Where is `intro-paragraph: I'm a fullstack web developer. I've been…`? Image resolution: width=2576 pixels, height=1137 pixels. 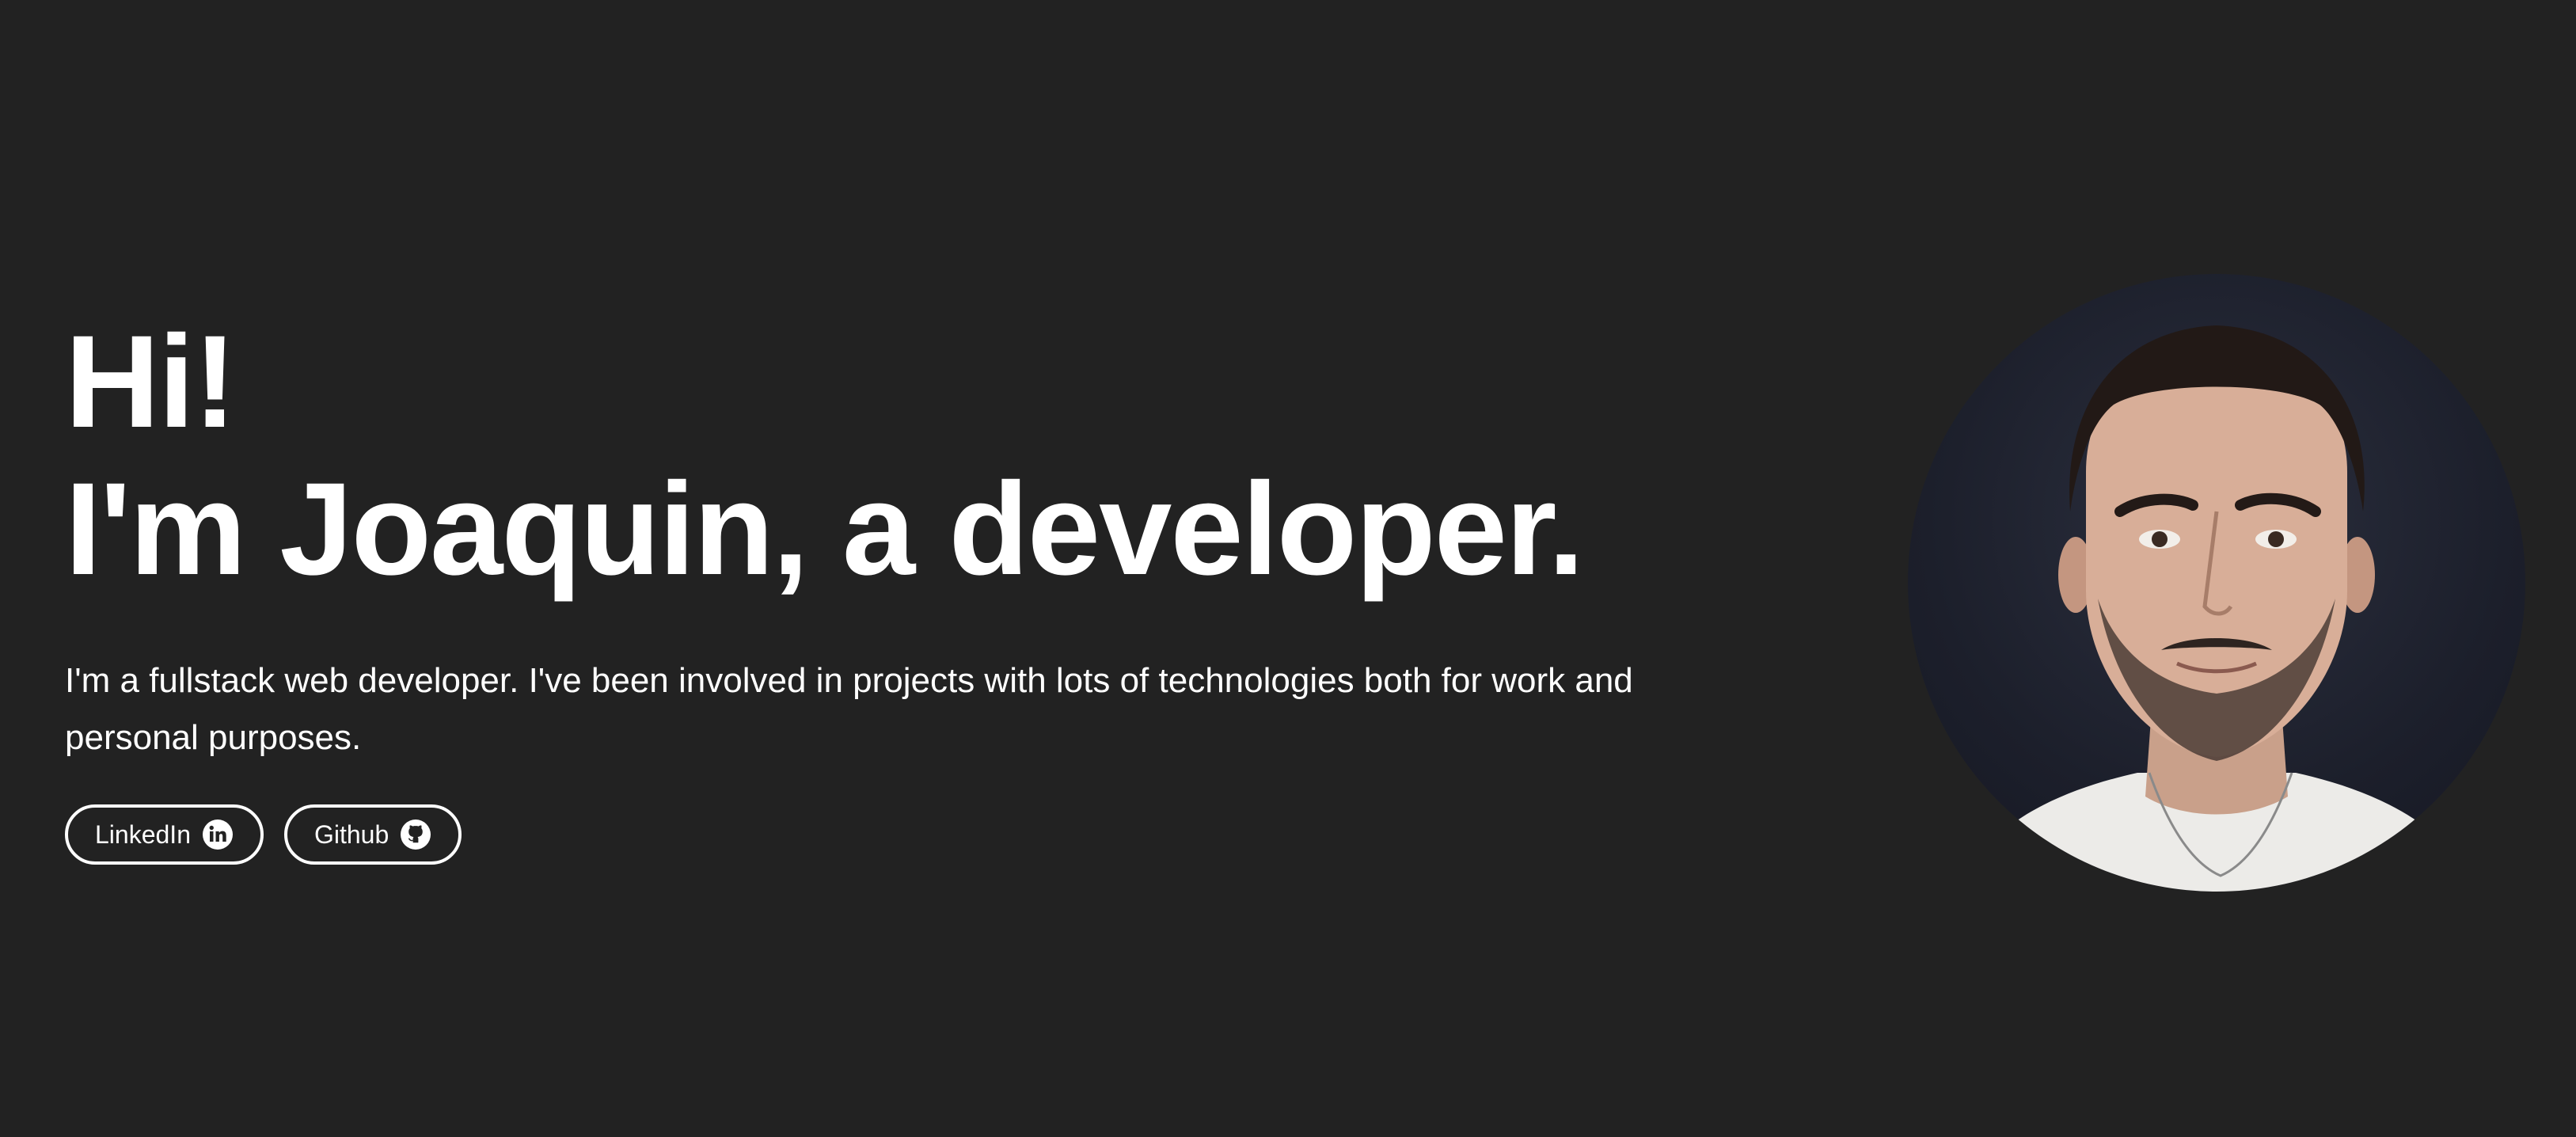
intro-paragraph: I'm a fullstack web developer. I've been… is located at coordinates (849, 709).